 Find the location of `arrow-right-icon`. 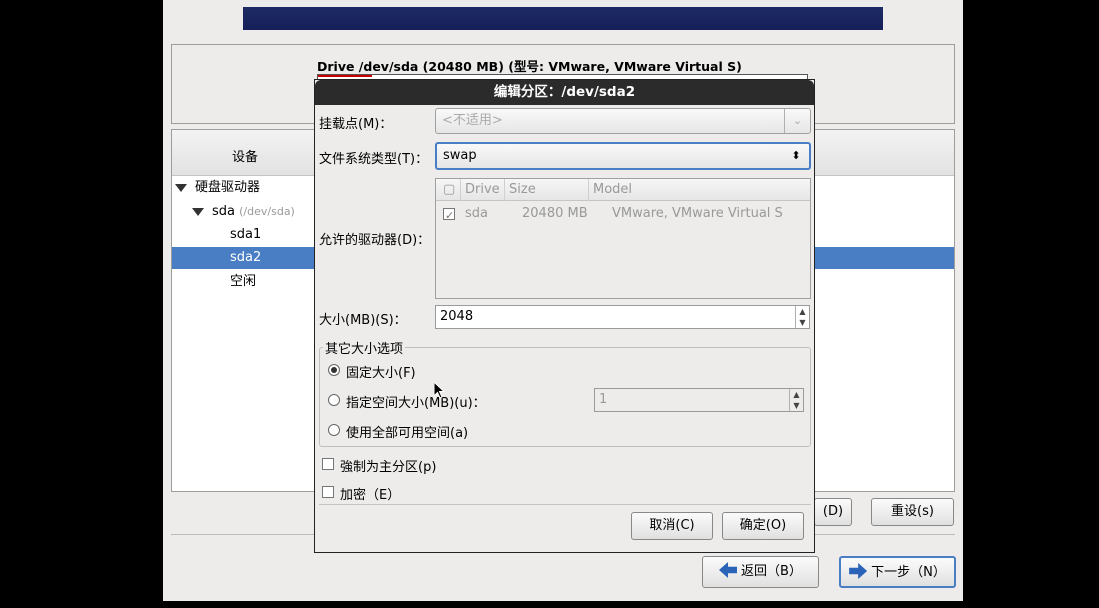

arrow-right-icon is located at coordinates (858, 571).